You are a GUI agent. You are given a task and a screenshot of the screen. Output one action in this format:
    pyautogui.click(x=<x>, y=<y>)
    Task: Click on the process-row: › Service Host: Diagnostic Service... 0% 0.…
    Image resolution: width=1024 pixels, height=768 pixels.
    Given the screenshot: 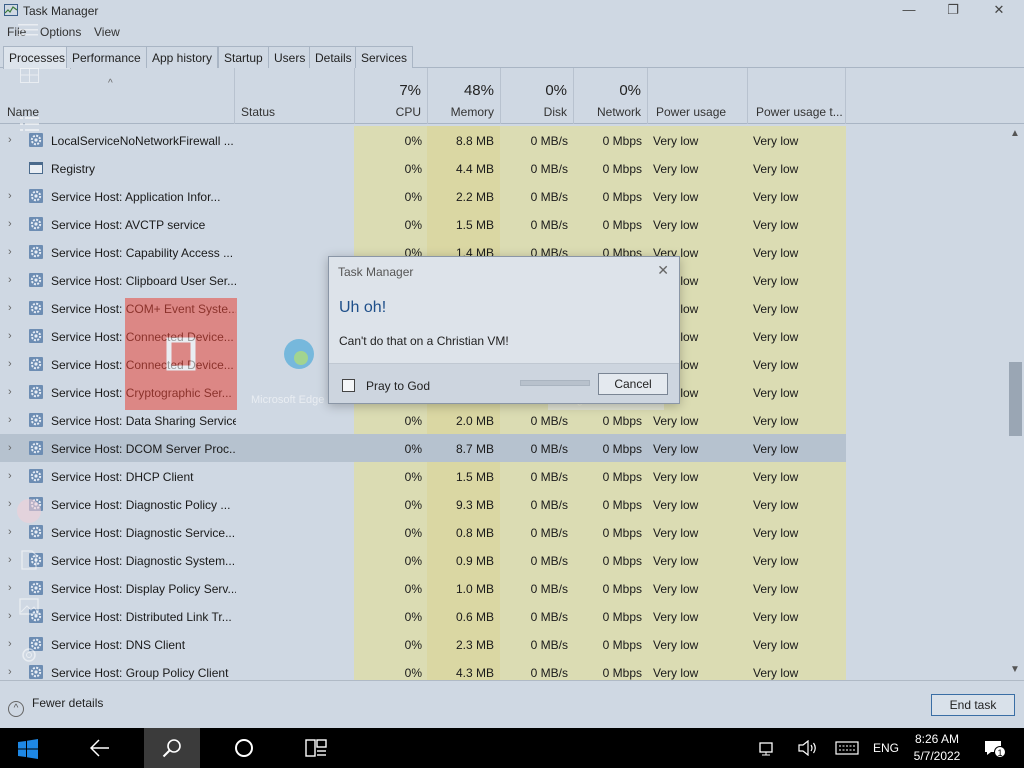 What is the action you would take?
    pyautogui.click(x=423, y=532)
    